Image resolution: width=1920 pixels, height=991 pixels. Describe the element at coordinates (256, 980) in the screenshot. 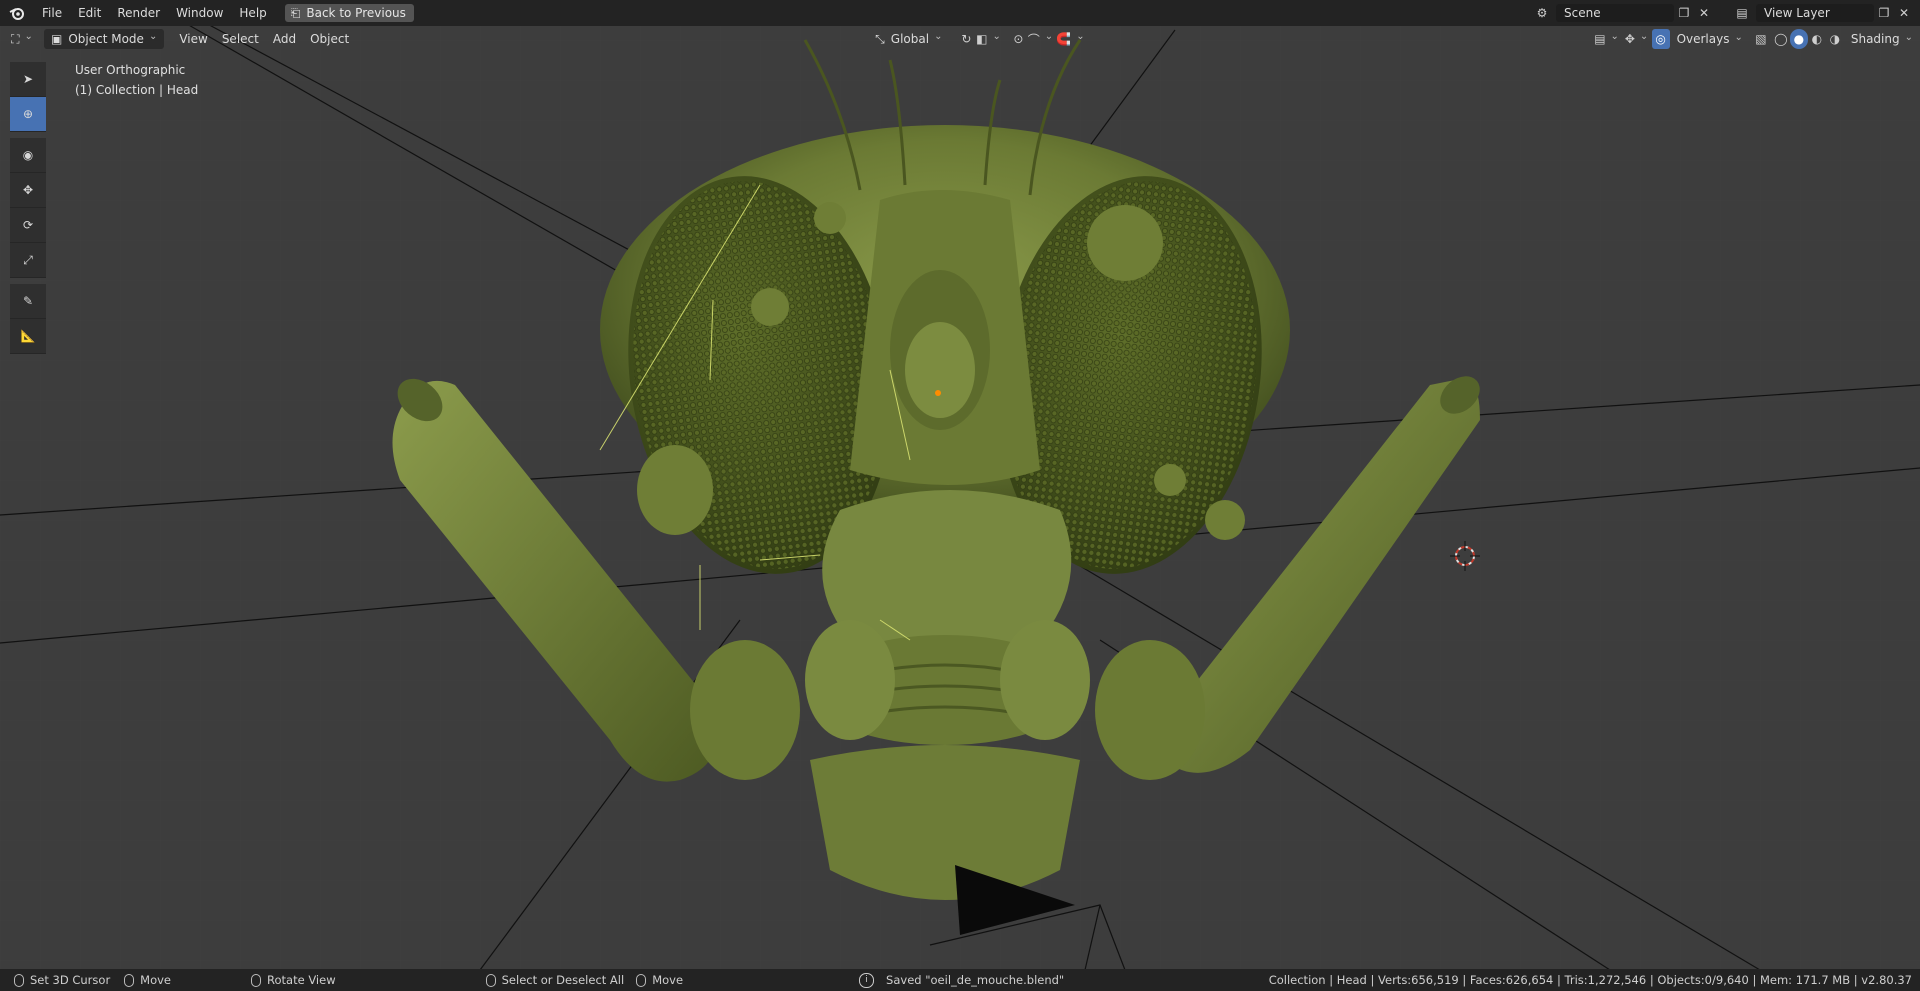

I see `right-mouse-icon` at that location.